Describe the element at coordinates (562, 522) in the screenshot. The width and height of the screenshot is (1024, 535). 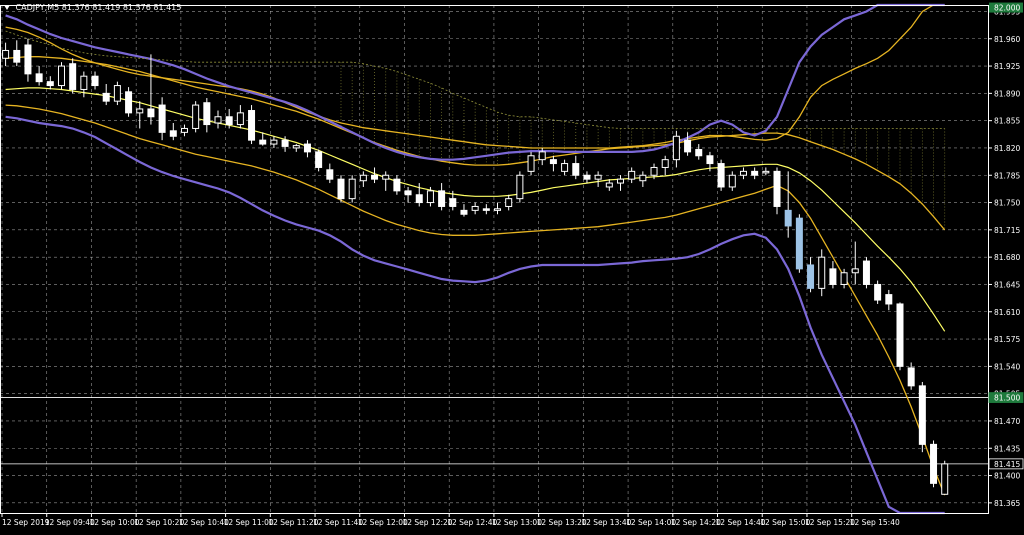
I see `x-tick-label: 12 Sep 13:20` at that location.